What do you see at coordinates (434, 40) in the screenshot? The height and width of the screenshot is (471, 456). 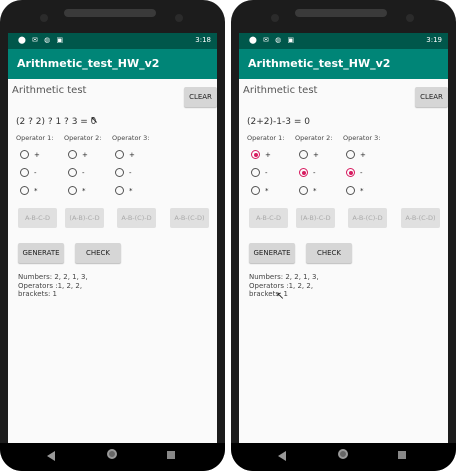 I see `status-time: 3:19` at bounding box center [434, 40].